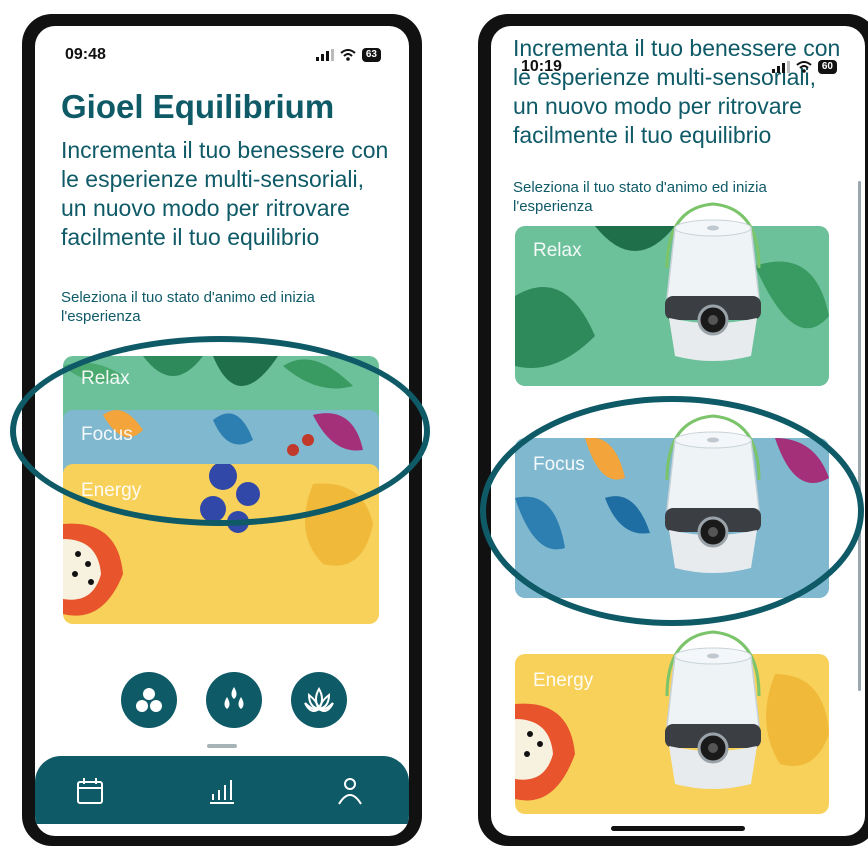 The height and width of the screenshot is (852, 868). What do you see at coordinates (90, 791) in the screenshot?
I see `calendar-icon` at bounding box center [90, 791].